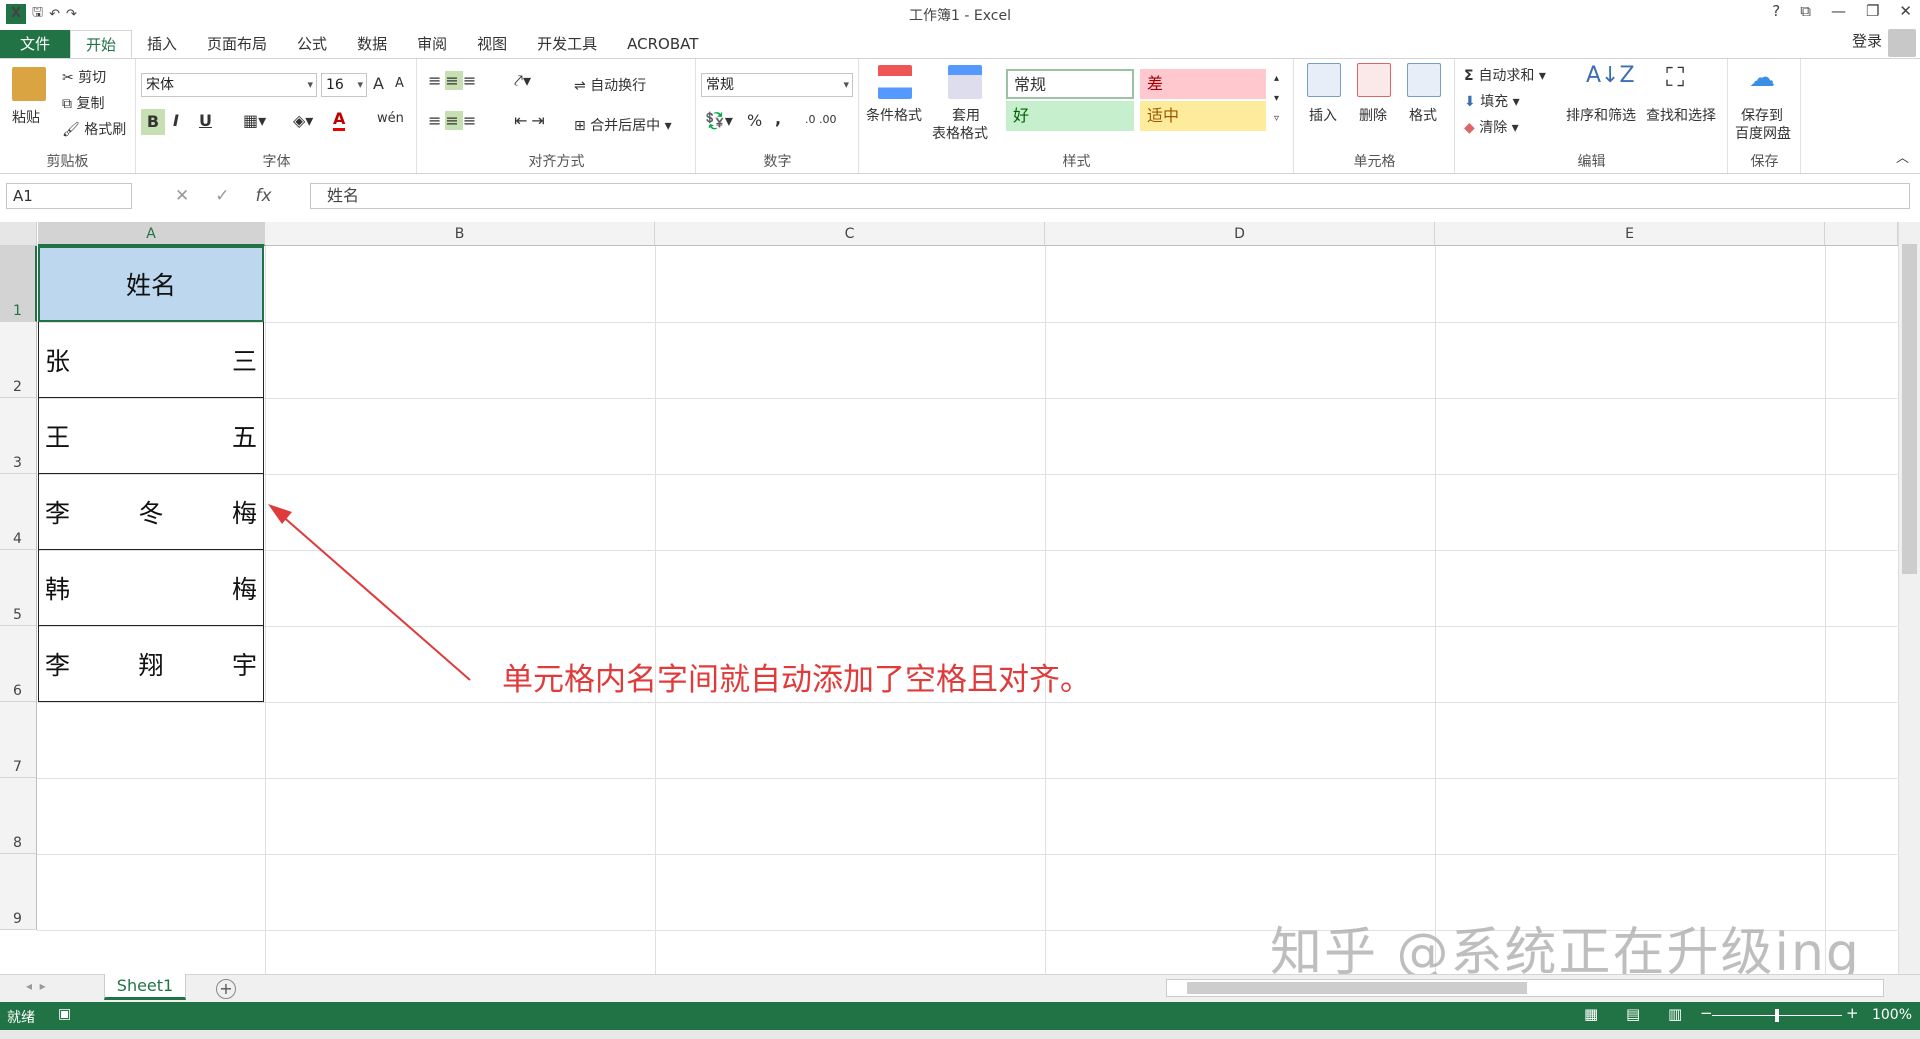  What do you see at coordinates (1892, 1015) in the screenshot?
I see `zoom-level: 100%` at bounding box center [1892, 1015].